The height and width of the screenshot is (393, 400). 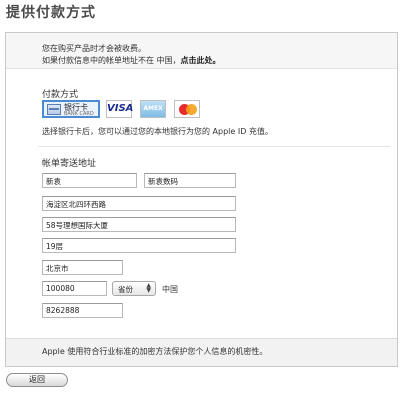 What do you see at coordinates (79, 114) in the screenshot?
I see `bank-card-sub-label: BANK CARD` at bounding box center [79, 114].